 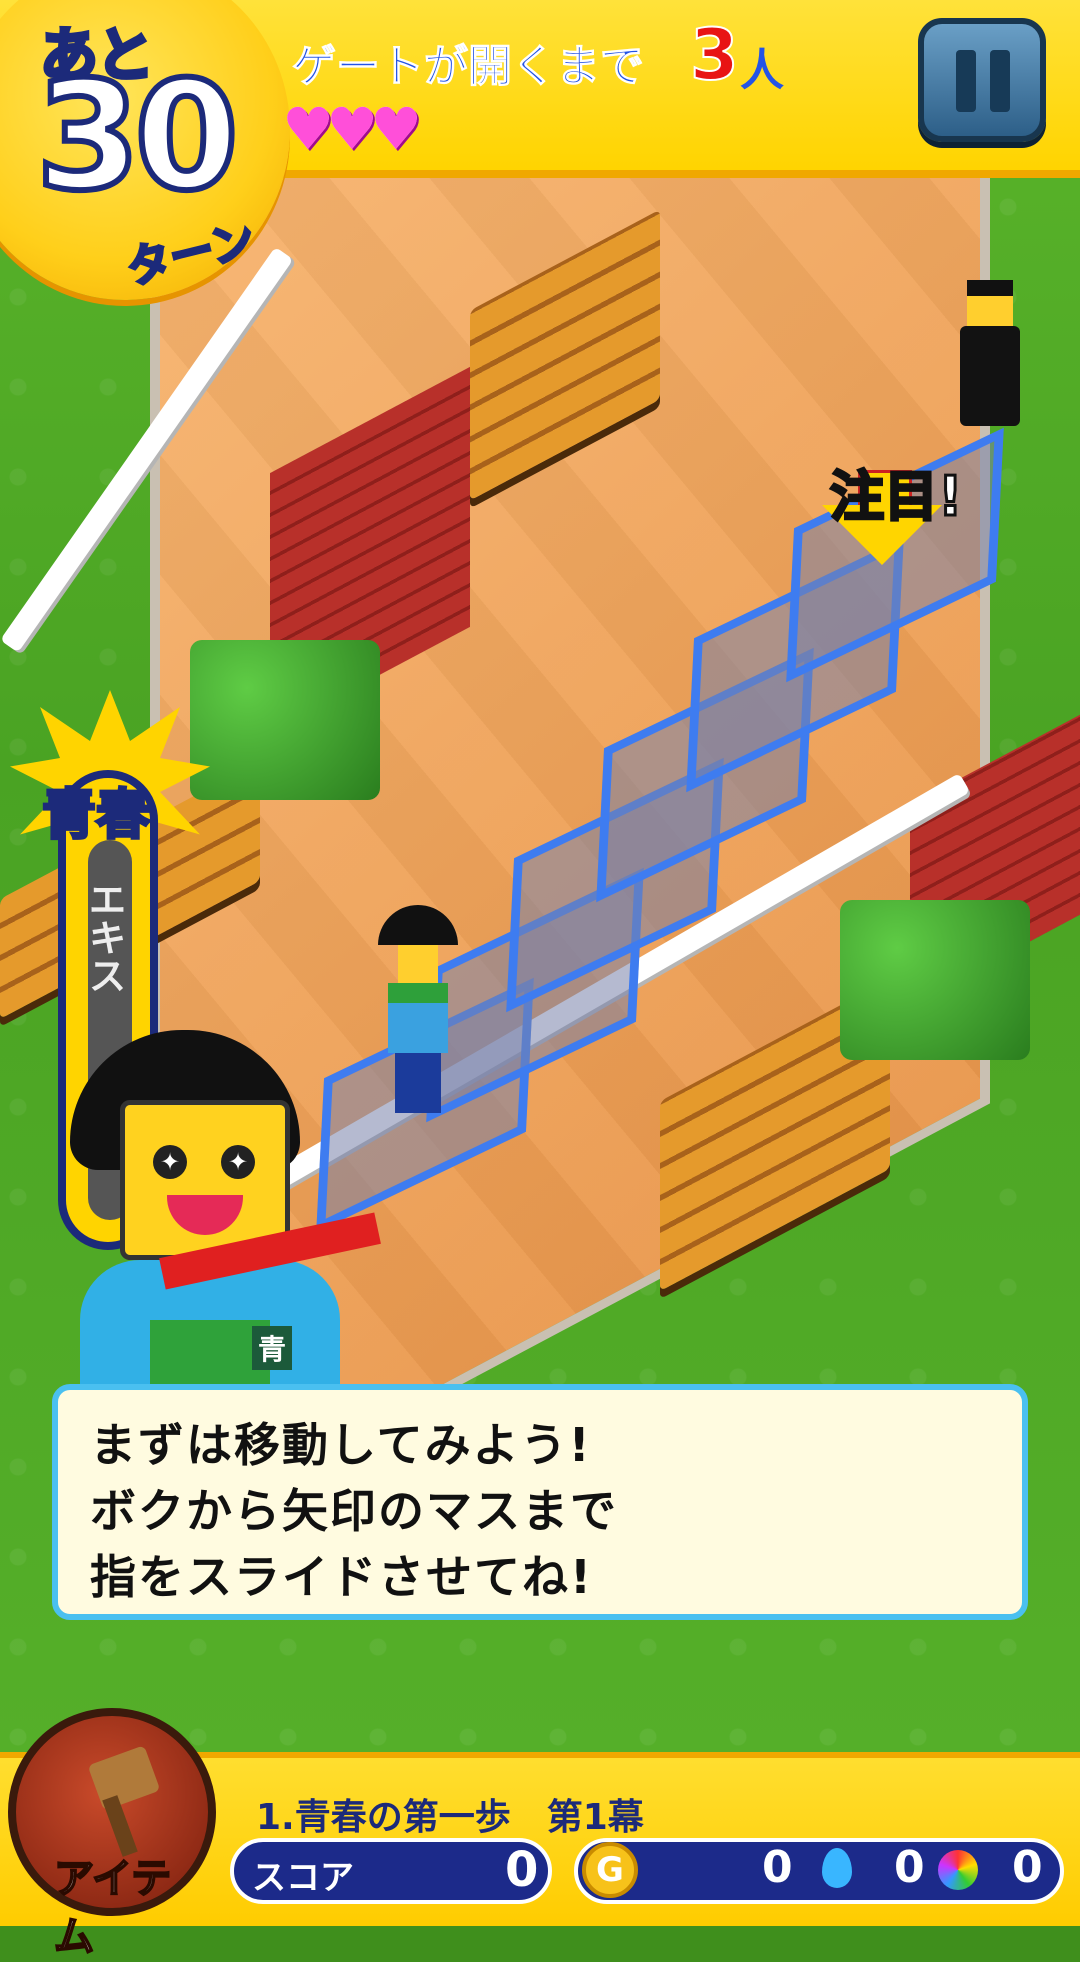 I want to click on focus-label: 注目!, so click(x=897, y=497).